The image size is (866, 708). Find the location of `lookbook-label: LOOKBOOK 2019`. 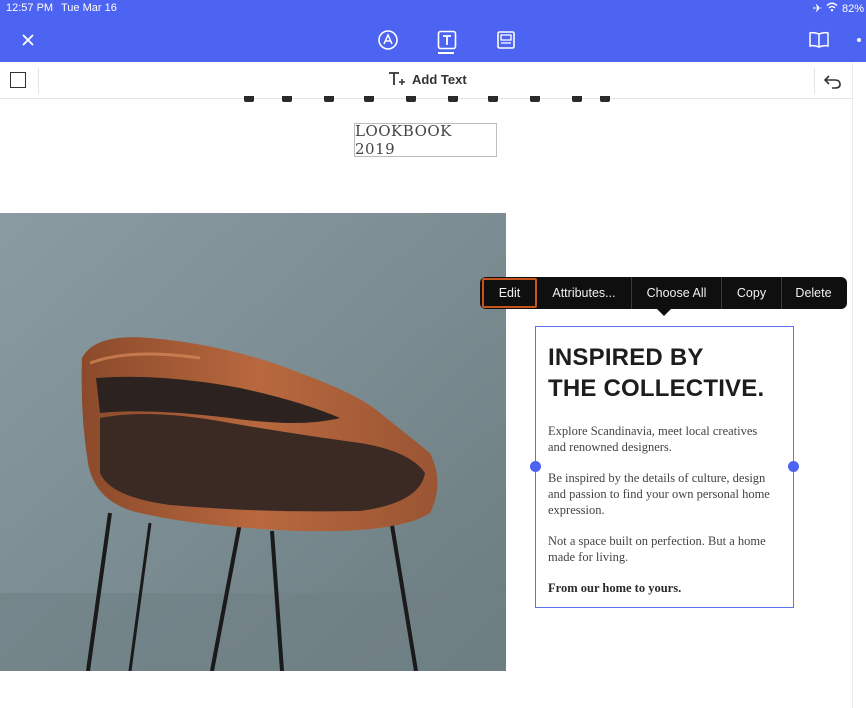

lookbook-label: LOOKBOOK 2019 is located at coordinates (425, 140).